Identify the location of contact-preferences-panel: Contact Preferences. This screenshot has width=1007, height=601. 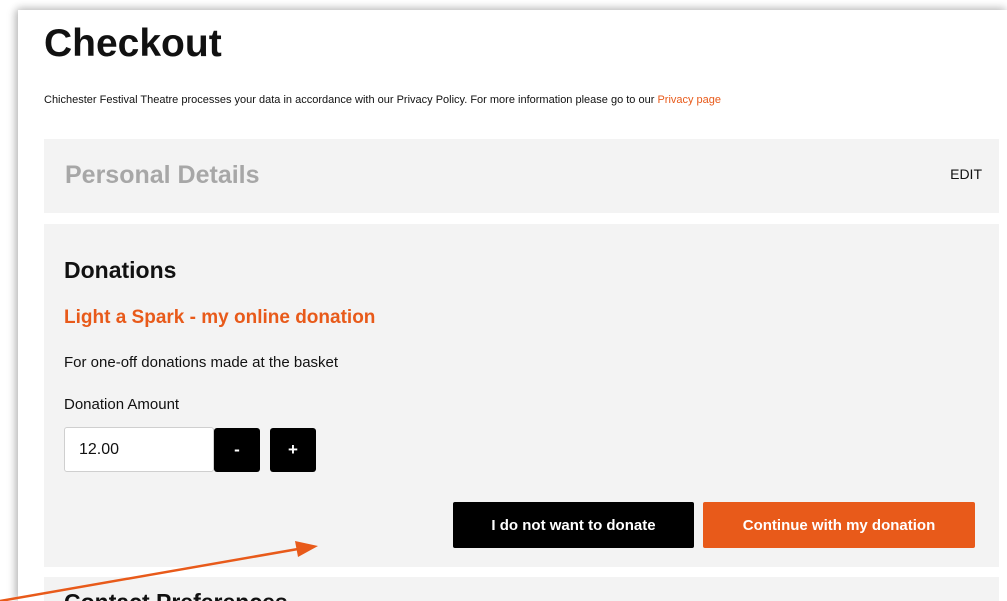
(521, 589).